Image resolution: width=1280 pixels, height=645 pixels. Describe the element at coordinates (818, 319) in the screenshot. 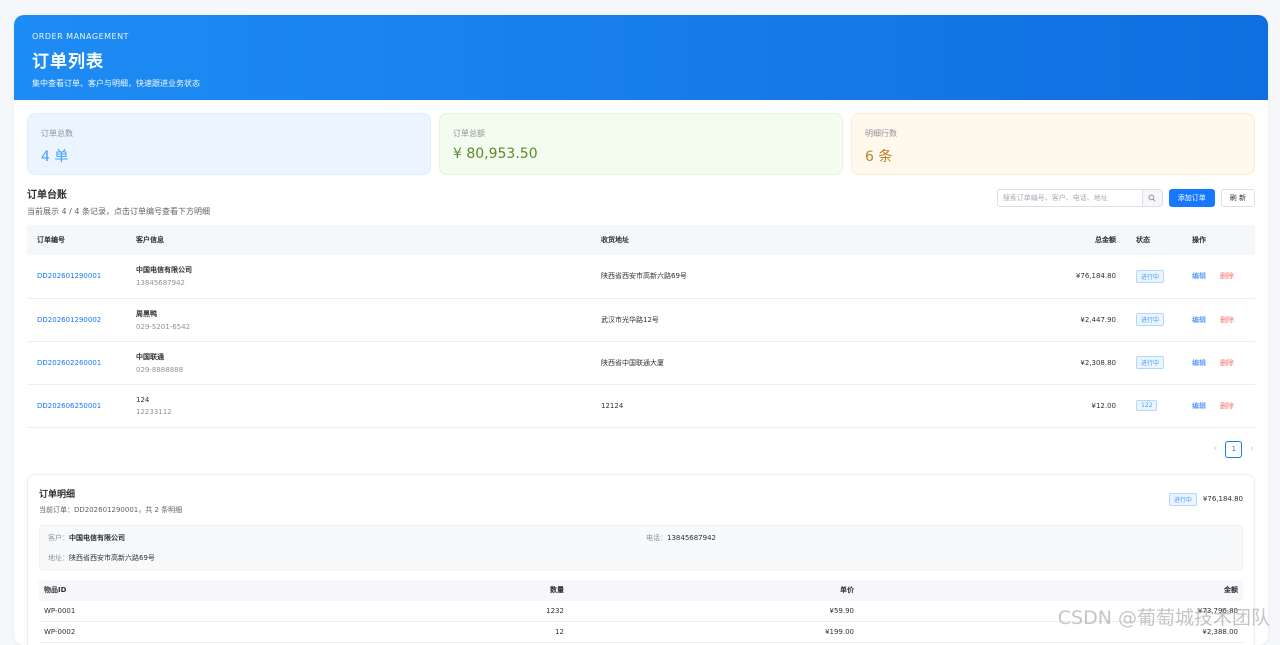

I see `address-cell: 武汉市光华路12号` at that location.